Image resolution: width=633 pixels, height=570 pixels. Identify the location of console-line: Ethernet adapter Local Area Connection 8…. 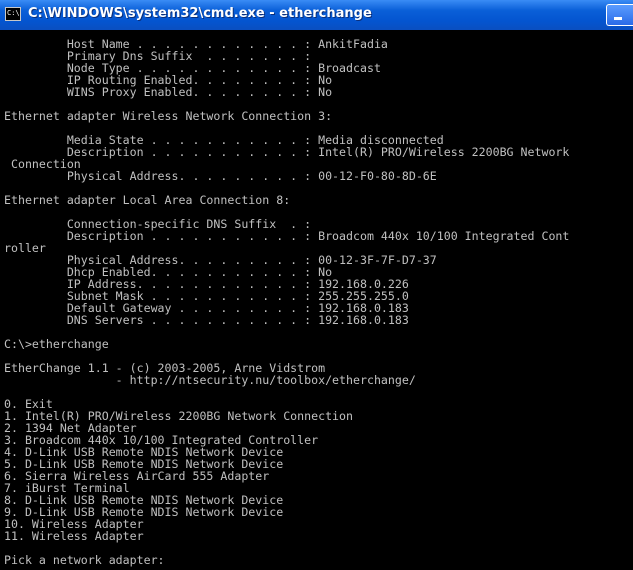
(147, 200).